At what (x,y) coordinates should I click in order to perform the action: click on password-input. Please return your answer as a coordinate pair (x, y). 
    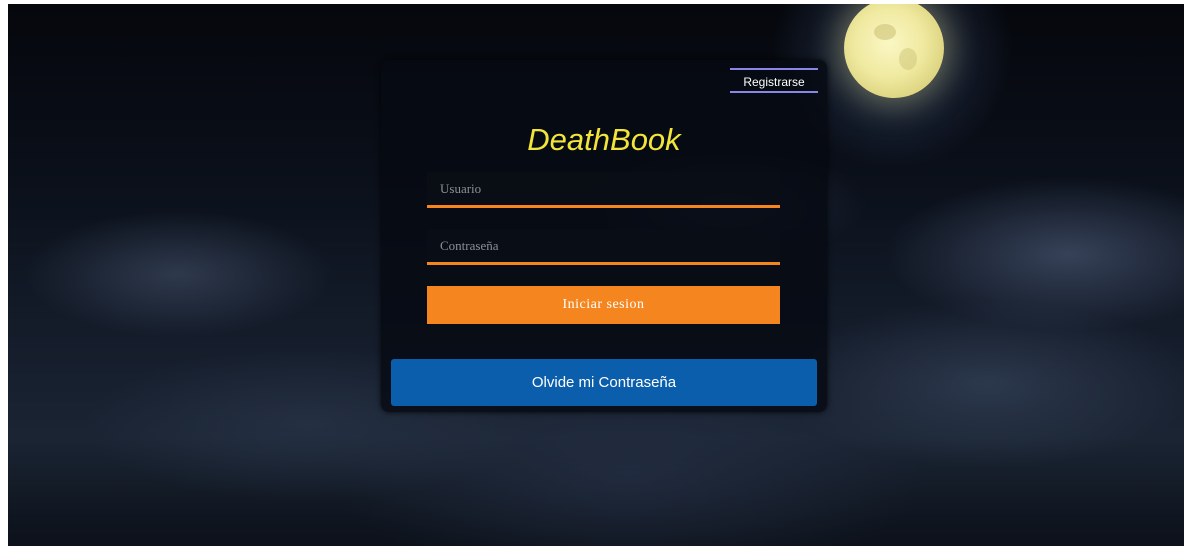
    Looking at the image, I should click on (603, 247).